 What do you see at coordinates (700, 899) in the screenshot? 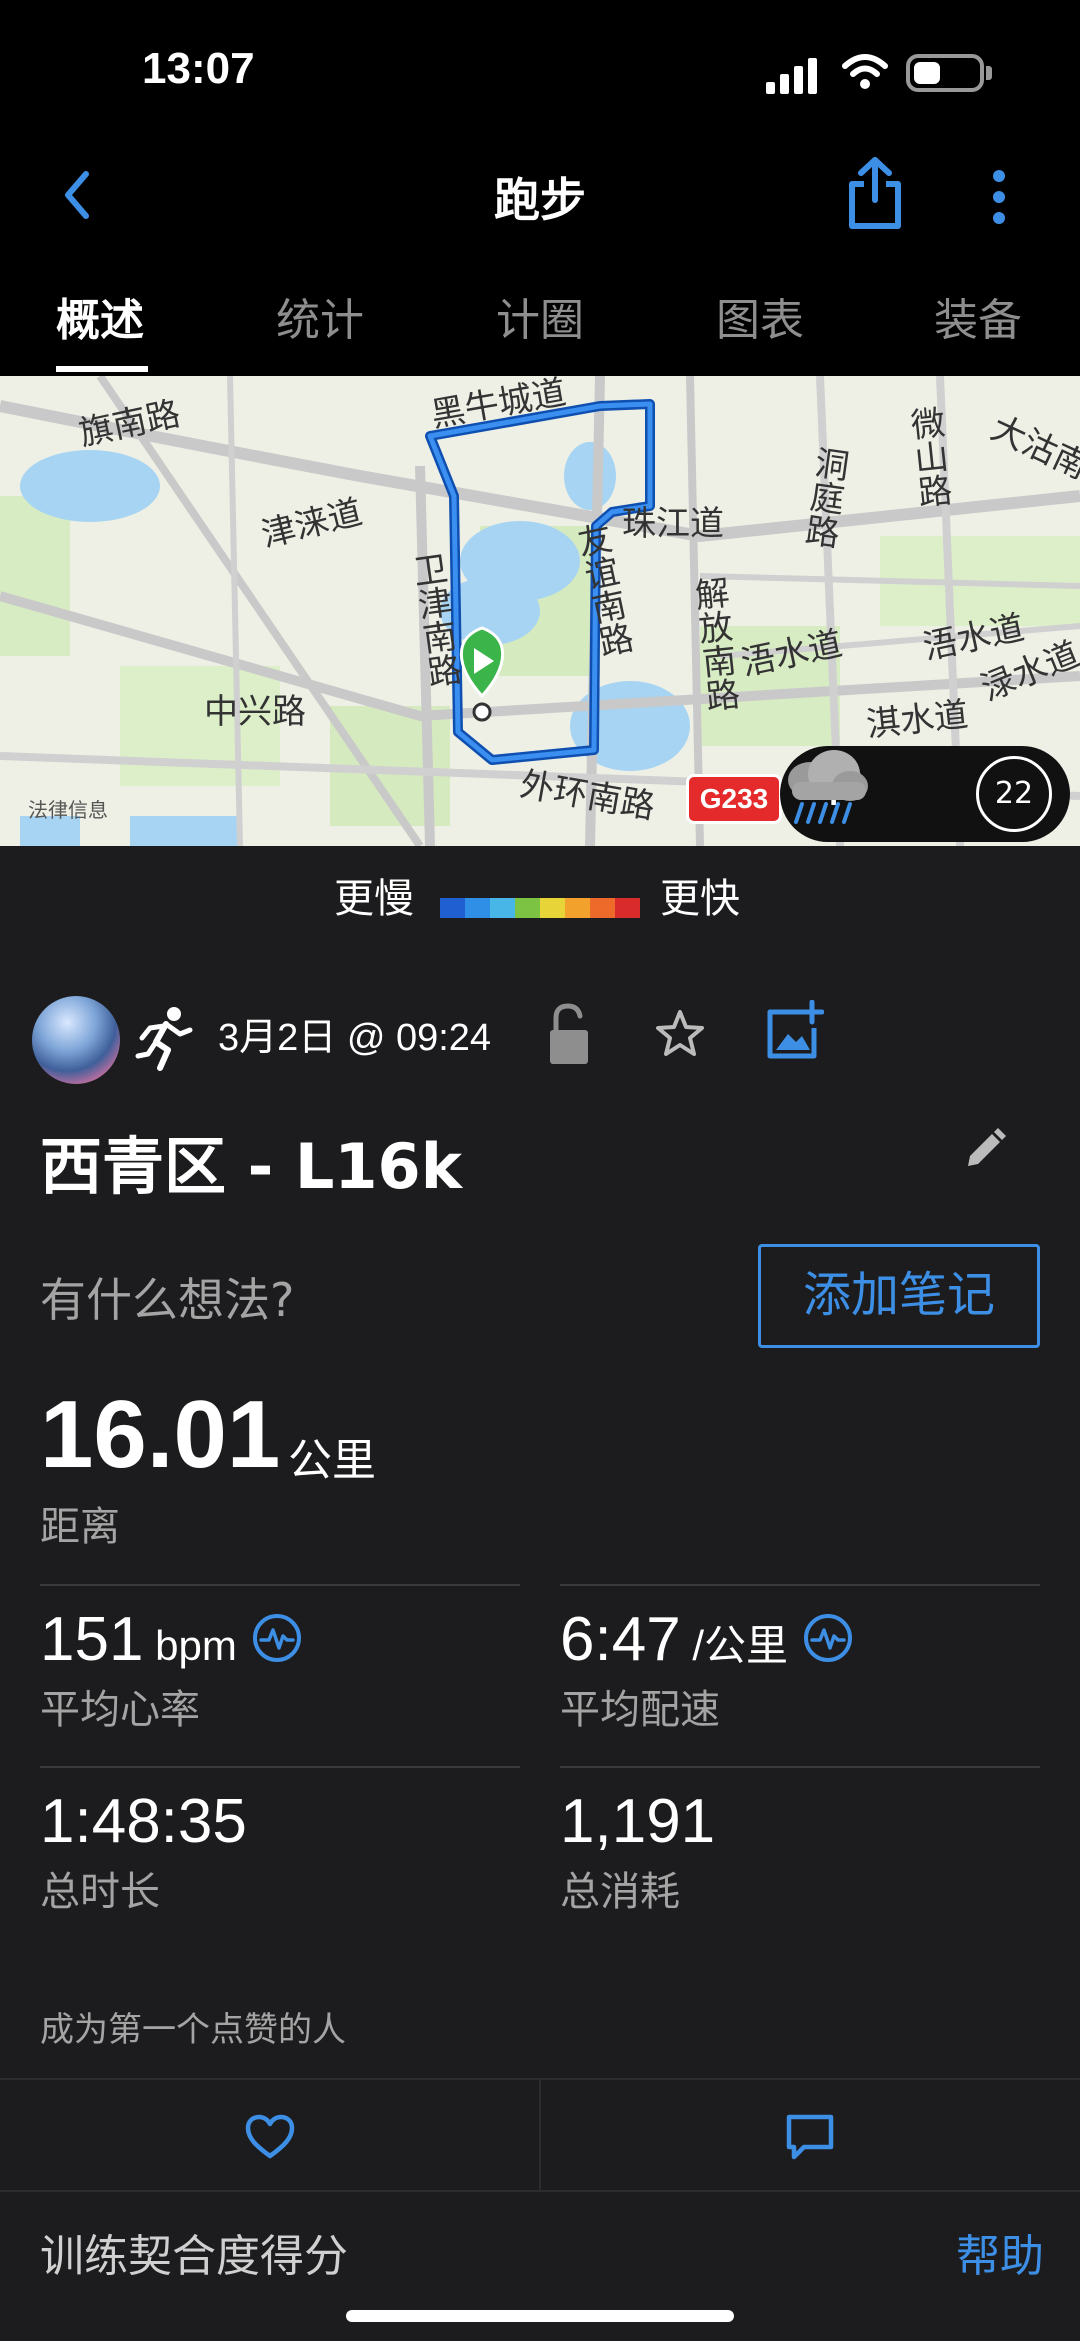
I see `legend-fast-label: 更快` at bounding box center [700, 899].